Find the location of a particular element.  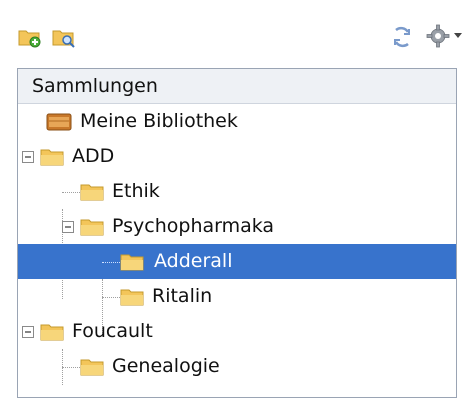

new-collection-button is located at coordinates (30, 37).